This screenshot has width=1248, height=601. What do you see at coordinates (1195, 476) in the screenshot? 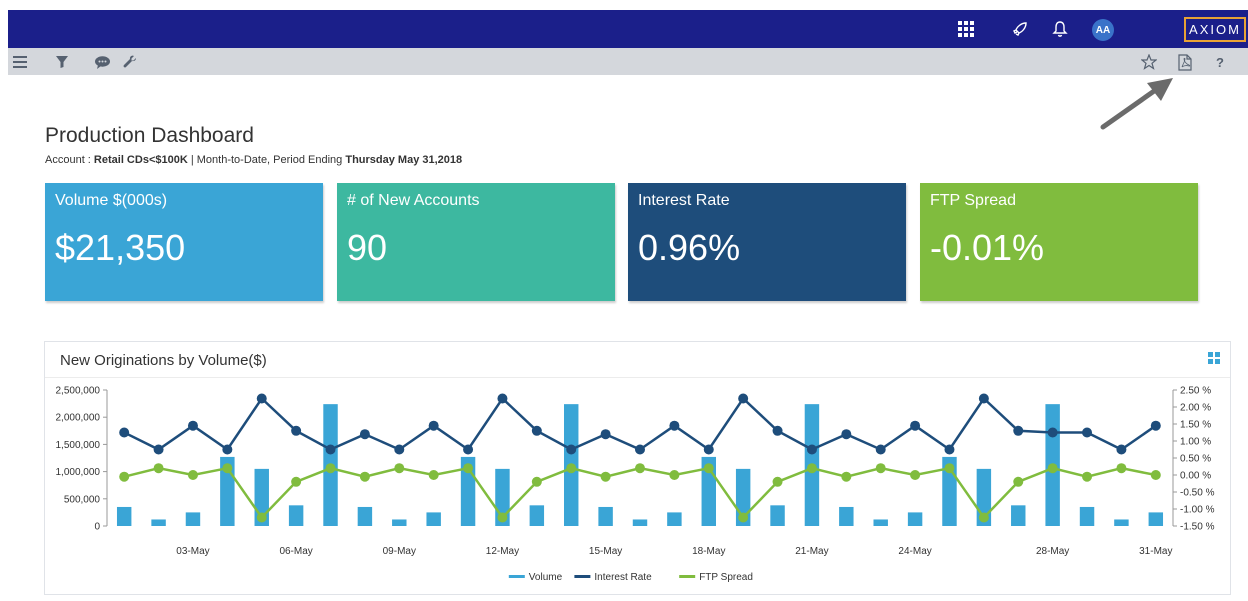
I see `y-right-tick-label: 0.00 %` at bounding box center [1195, 476].